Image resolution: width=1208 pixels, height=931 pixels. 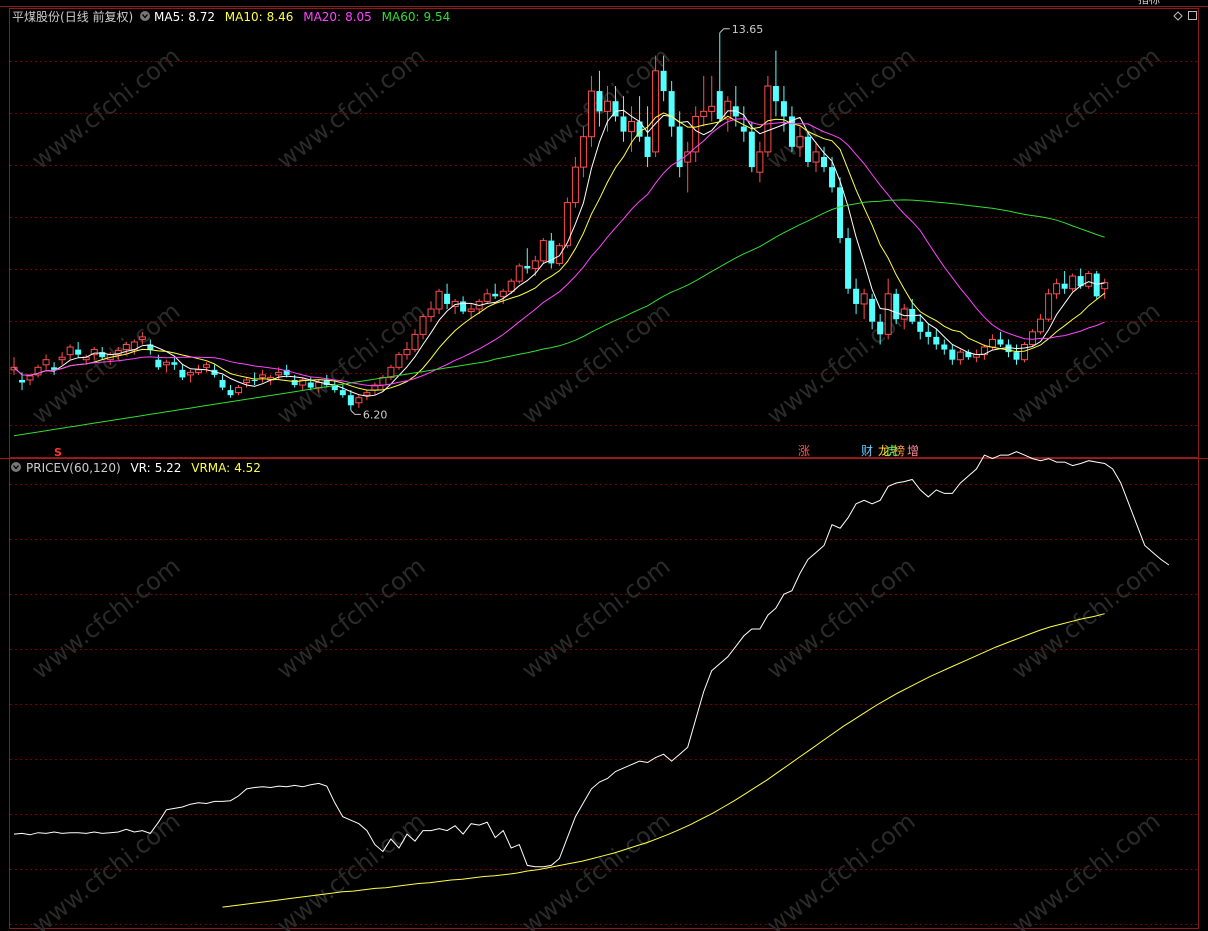 I want to click on toolbar-indicator-button: 指标, so click(x=1149, y=3).